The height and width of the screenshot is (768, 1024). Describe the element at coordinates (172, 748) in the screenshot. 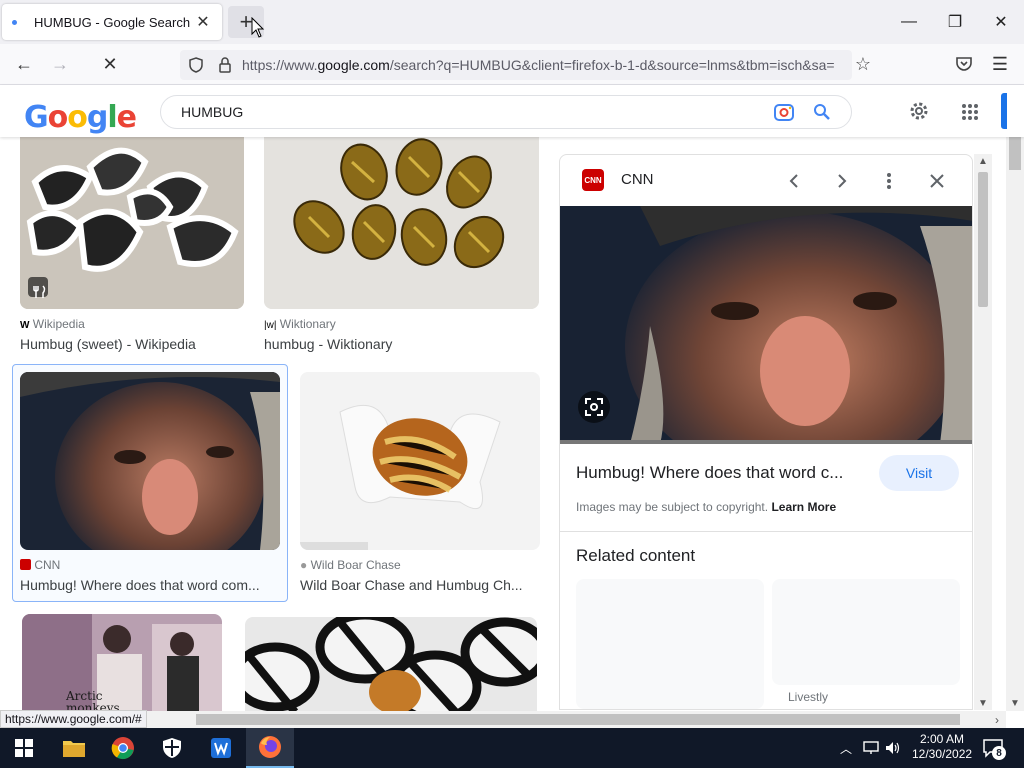

I see `security-shield-icon` at that location.